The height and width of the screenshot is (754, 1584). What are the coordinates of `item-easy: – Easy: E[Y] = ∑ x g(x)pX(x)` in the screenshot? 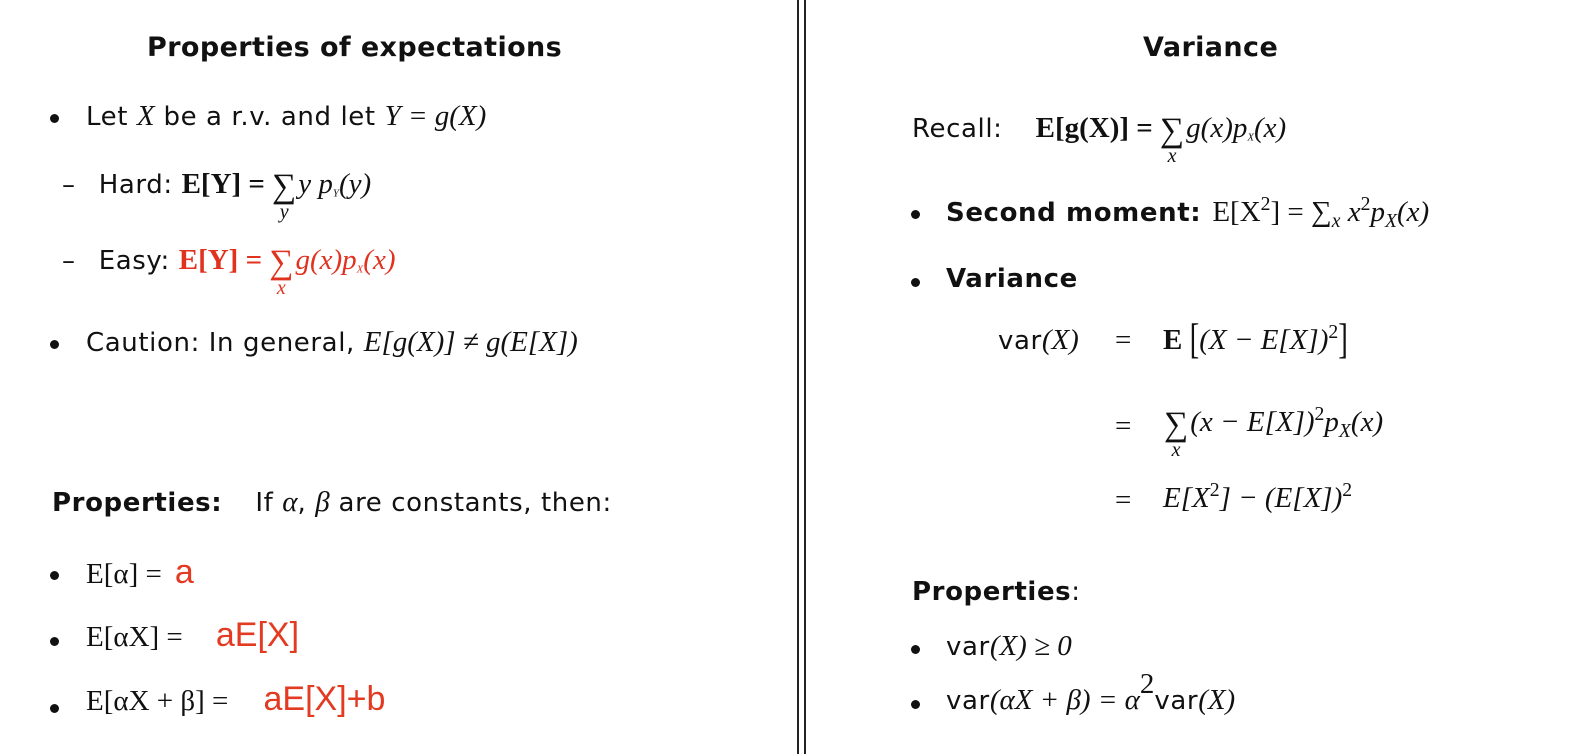 It's located at (229, 271).